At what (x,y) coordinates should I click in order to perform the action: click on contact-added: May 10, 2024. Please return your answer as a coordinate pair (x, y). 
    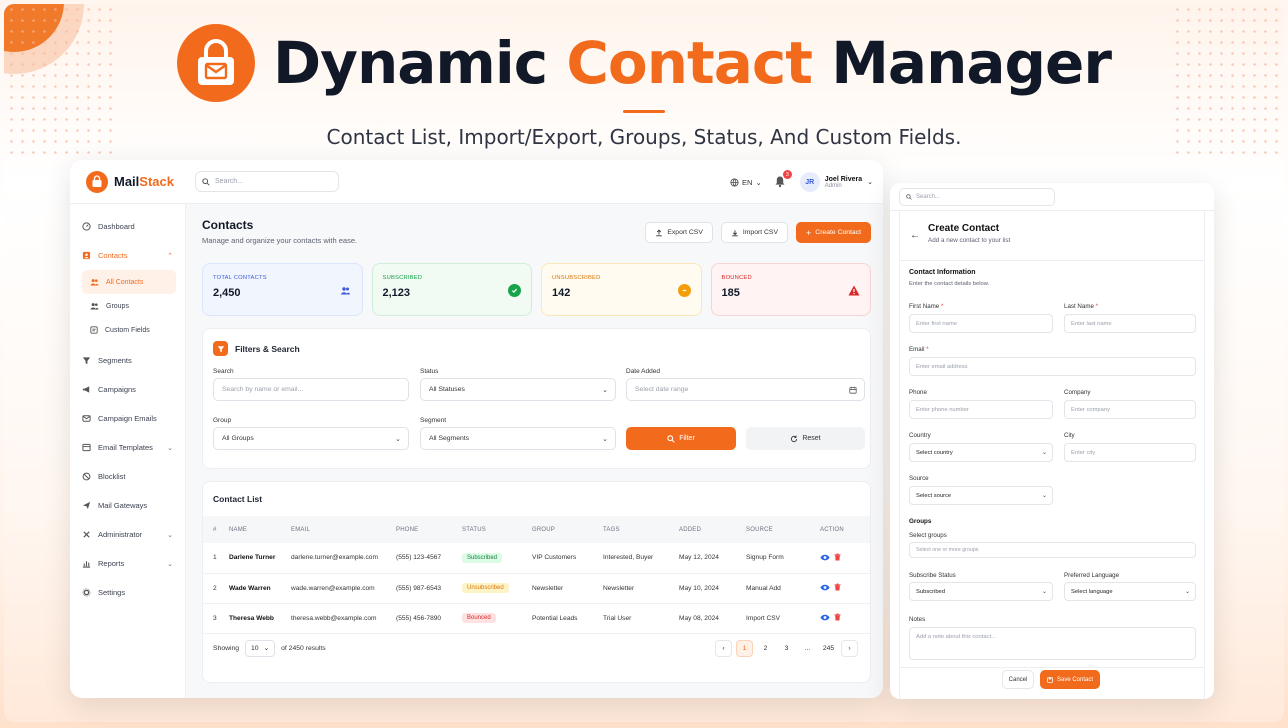
    Looking at the image, I should click on (712, 588).